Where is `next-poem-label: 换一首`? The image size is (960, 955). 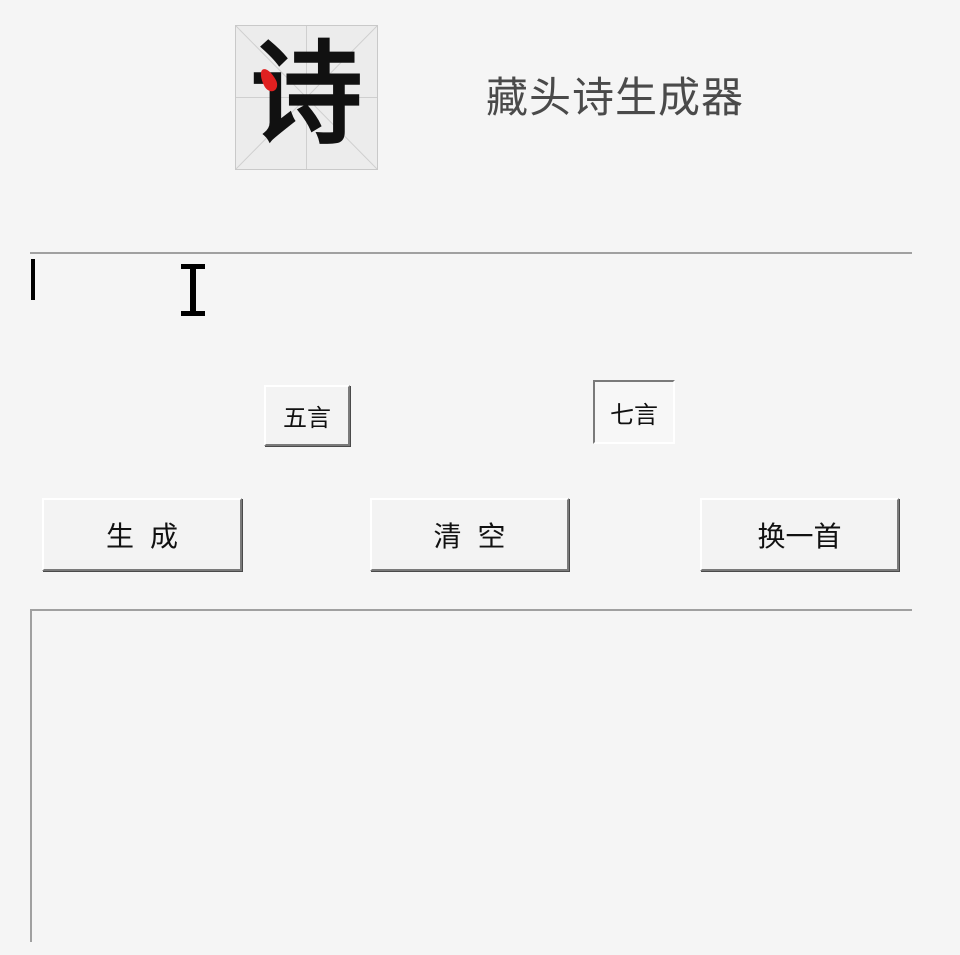
next-poem-label: 换一首 is located at coordinates (799, 536).